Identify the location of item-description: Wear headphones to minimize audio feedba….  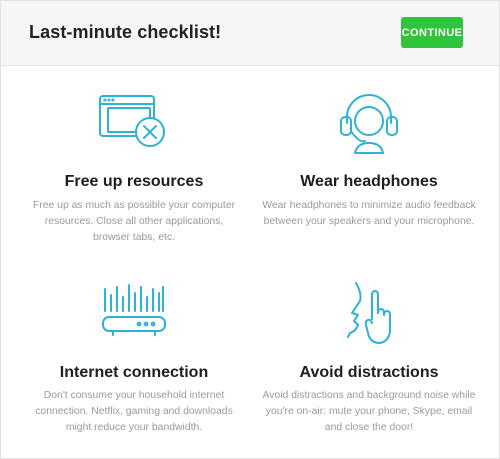
(369, 213).